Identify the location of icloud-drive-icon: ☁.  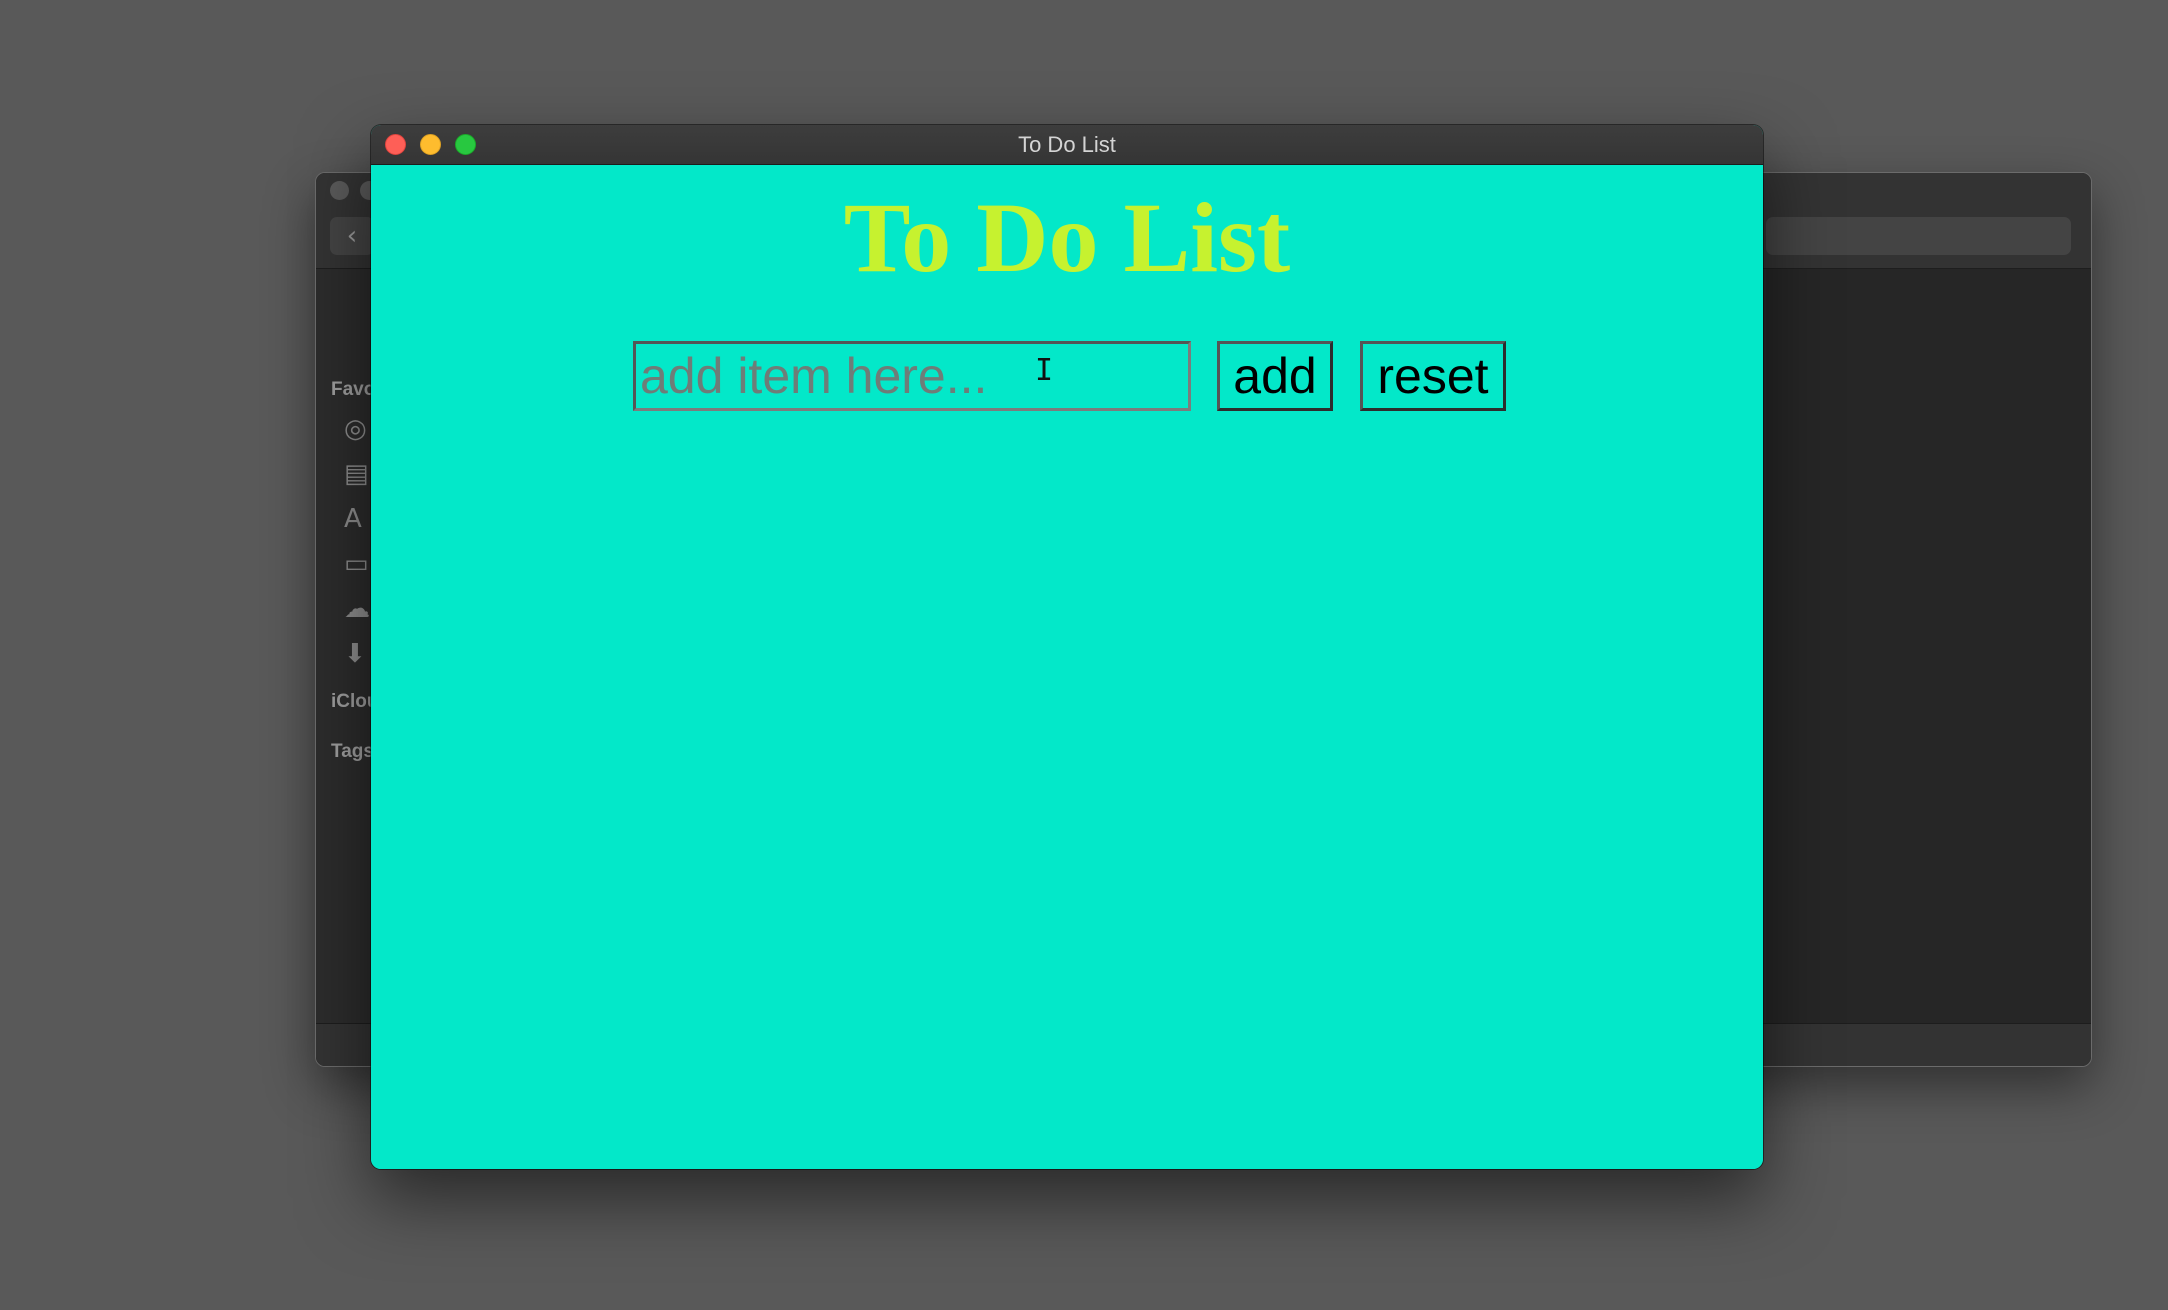
(359, 609).